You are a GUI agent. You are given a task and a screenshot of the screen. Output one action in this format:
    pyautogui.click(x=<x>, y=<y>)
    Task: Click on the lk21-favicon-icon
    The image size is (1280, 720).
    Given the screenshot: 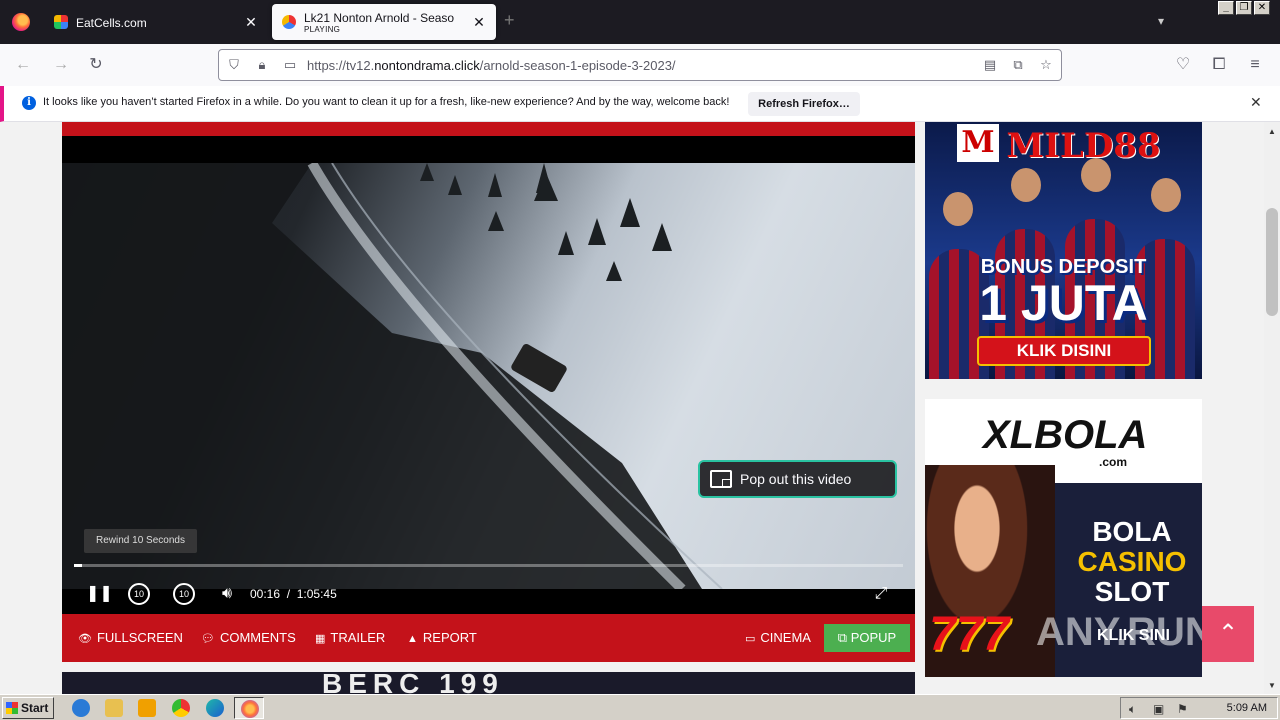 What is the action you would take?
    pyautogui.click(x=289, y=22)
    